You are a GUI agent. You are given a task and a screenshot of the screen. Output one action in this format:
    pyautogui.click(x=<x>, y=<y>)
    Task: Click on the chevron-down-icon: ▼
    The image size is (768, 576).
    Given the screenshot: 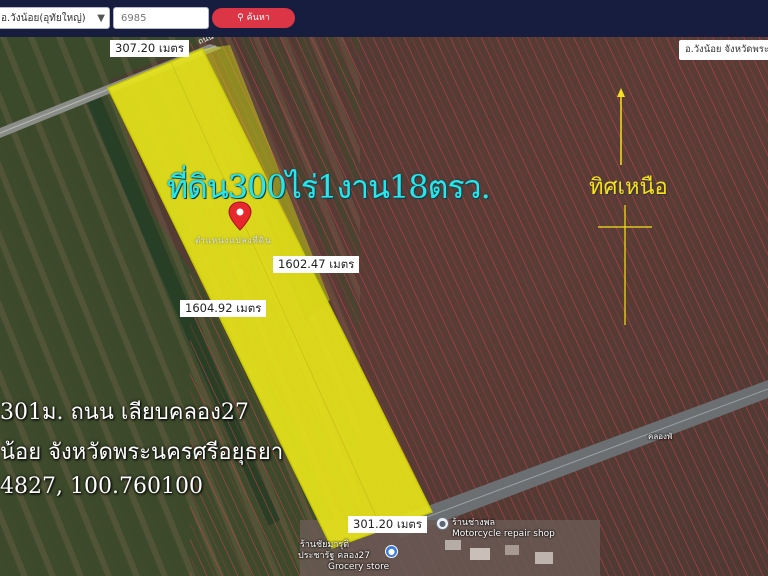 What is the action you would take?
    pyautogui.click(x=101, y=18)
    